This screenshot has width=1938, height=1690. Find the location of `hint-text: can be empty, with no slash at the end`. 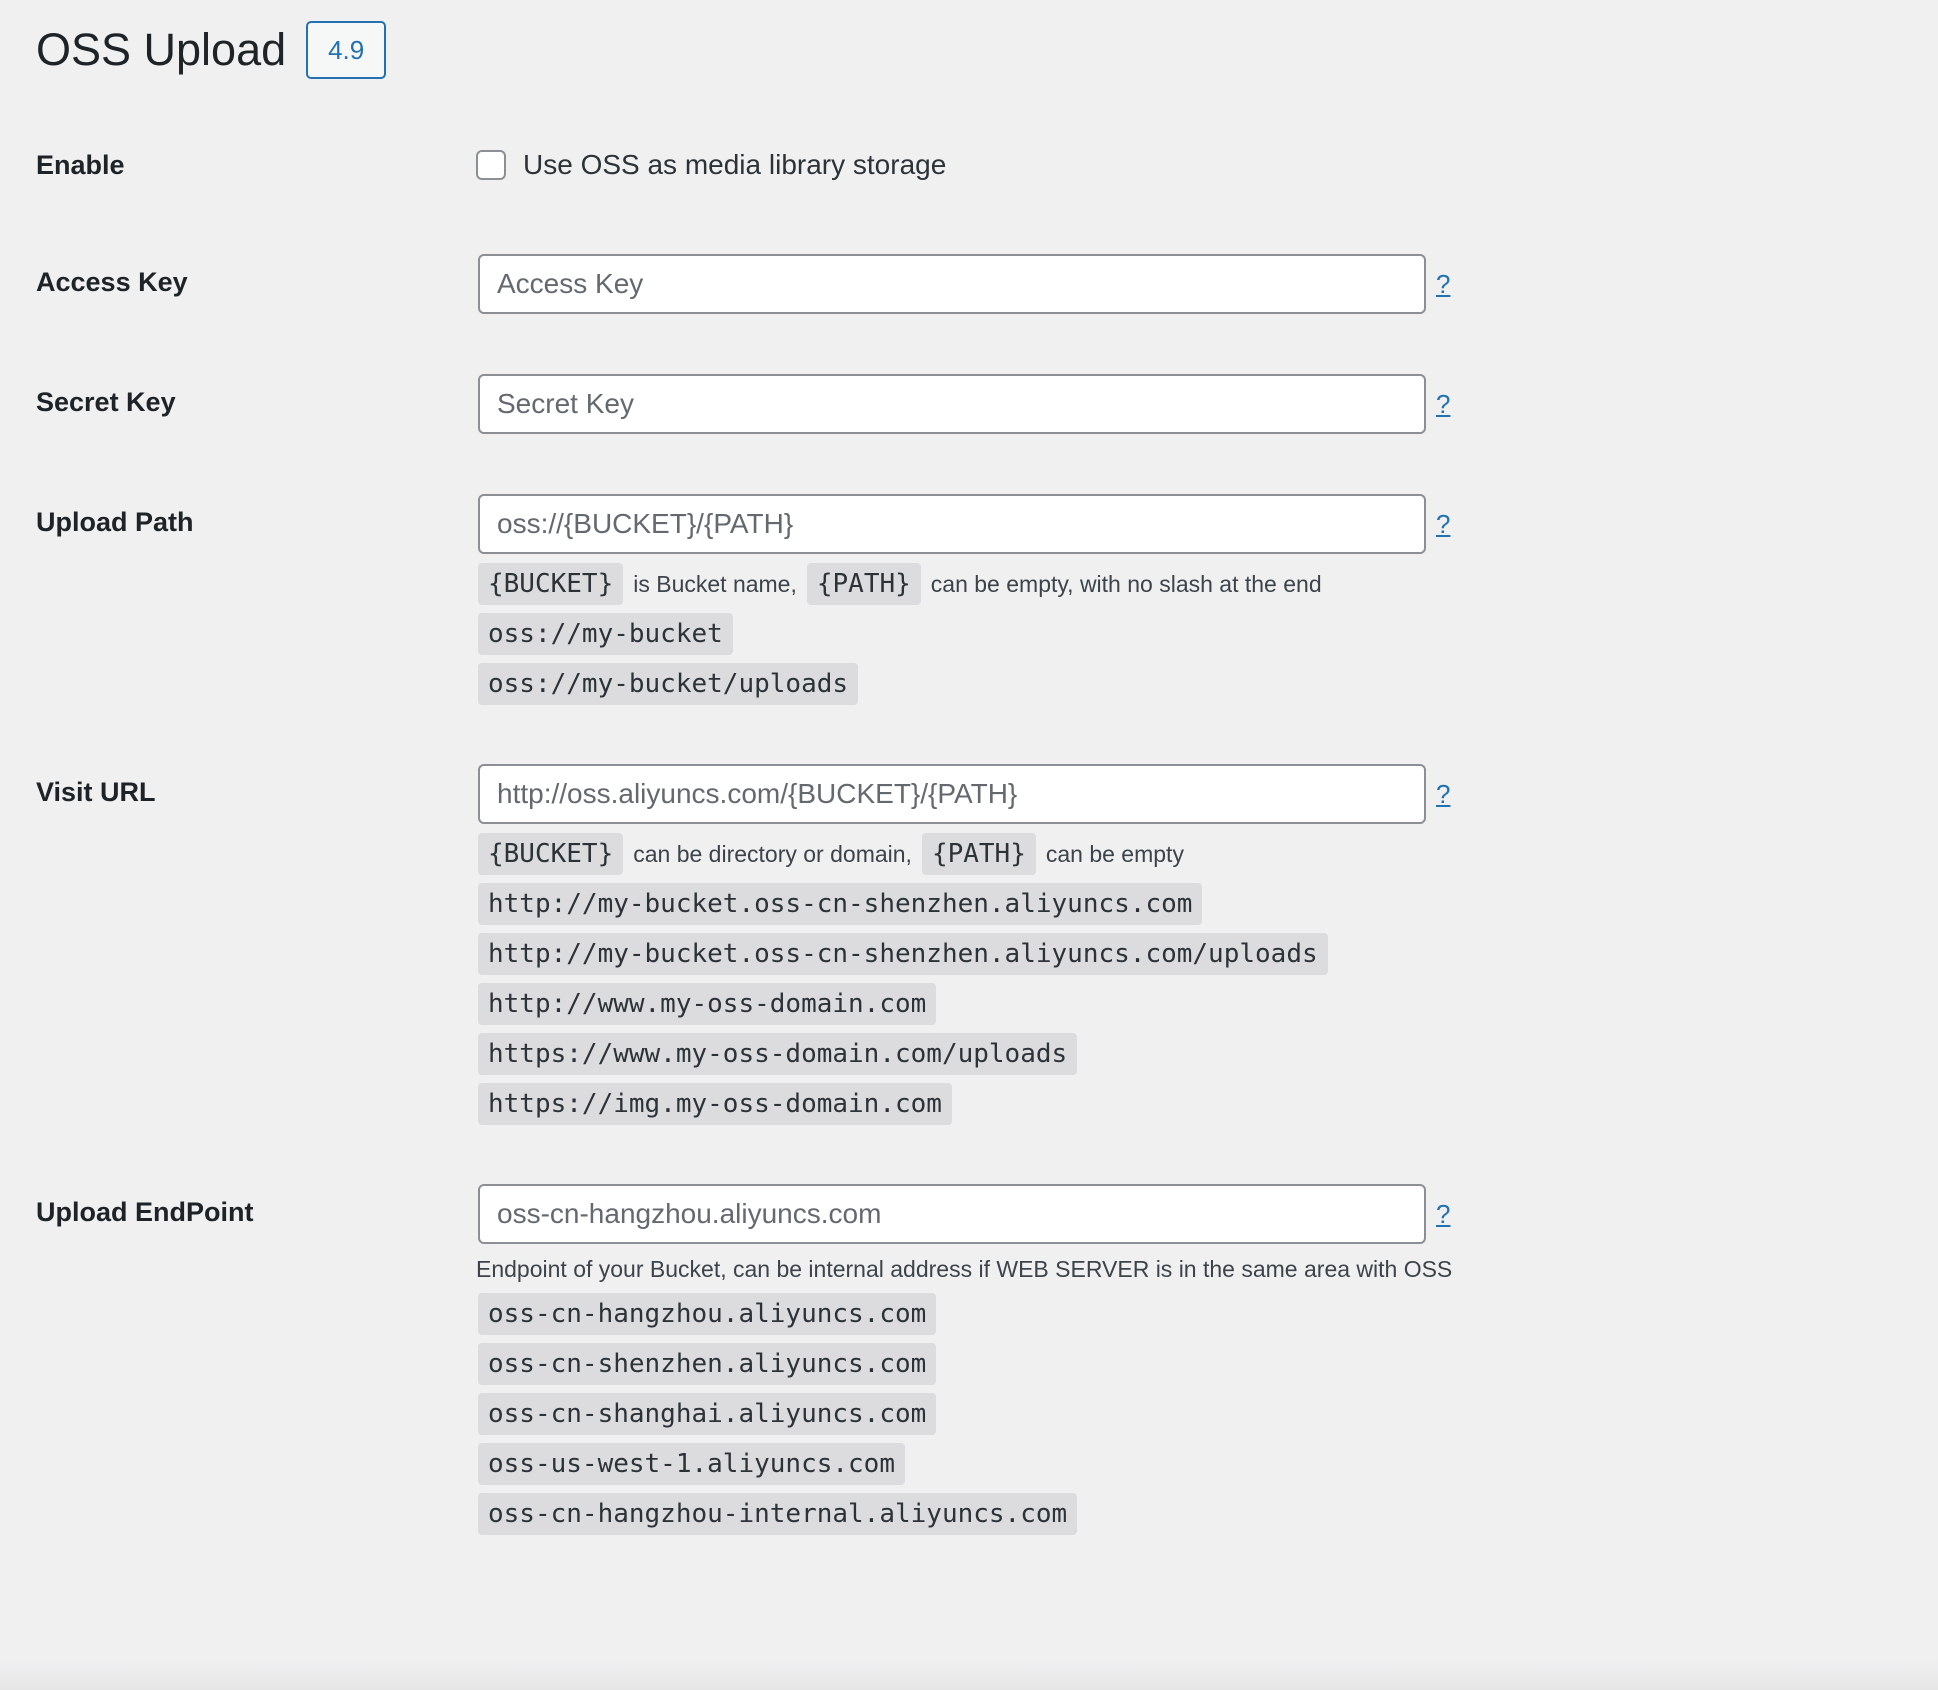

hint-text: can be empty, with no slash at the end is located at coordinates (1126, 583).